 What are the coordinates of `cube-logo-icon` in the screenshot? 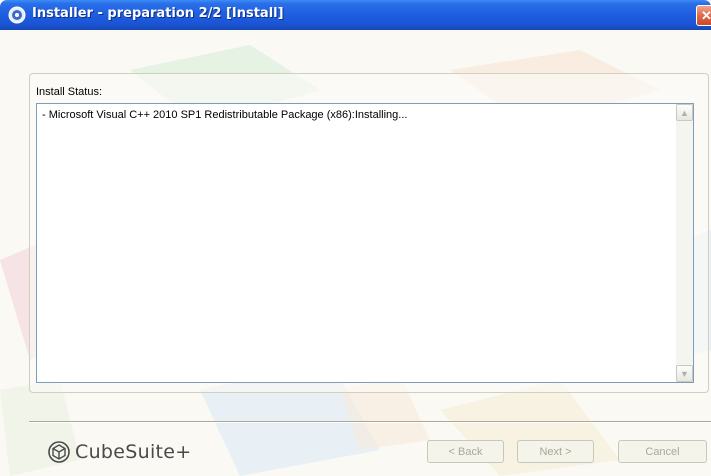 It's located at (59, 452).